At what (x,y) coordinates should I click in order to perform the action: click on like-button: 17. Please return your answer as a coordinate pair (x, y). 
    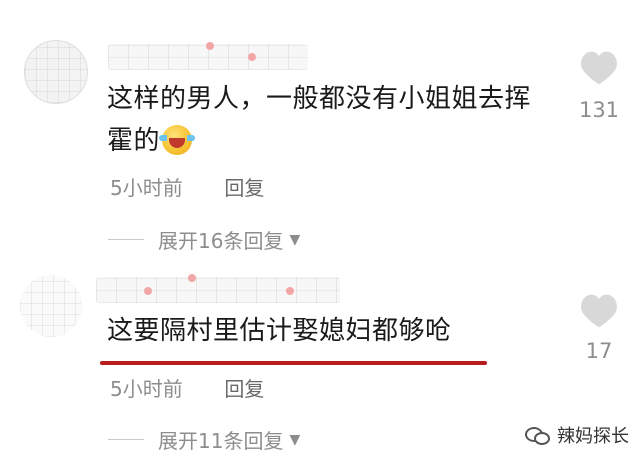
    Looking at the image, I should click on (599, 328).